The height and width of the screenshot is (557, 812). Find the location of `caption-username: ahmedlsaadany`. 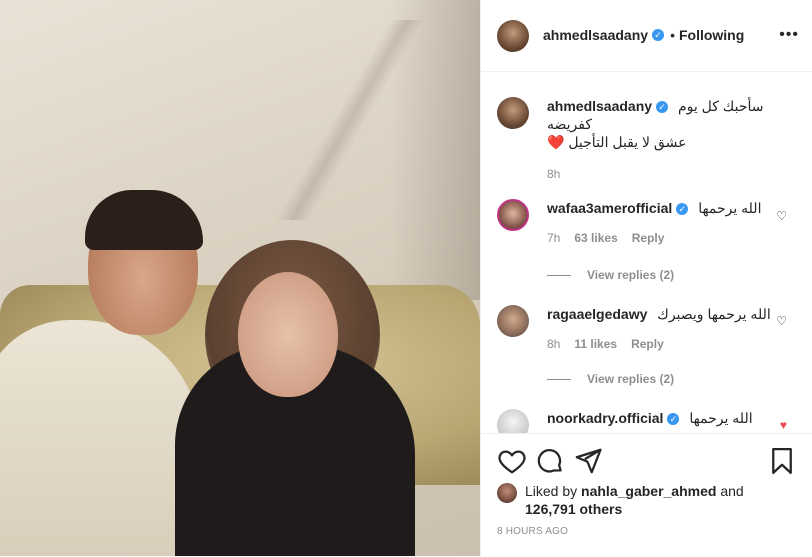

caption-username: ahmedlsaadany is located at coordinates (599, 106).